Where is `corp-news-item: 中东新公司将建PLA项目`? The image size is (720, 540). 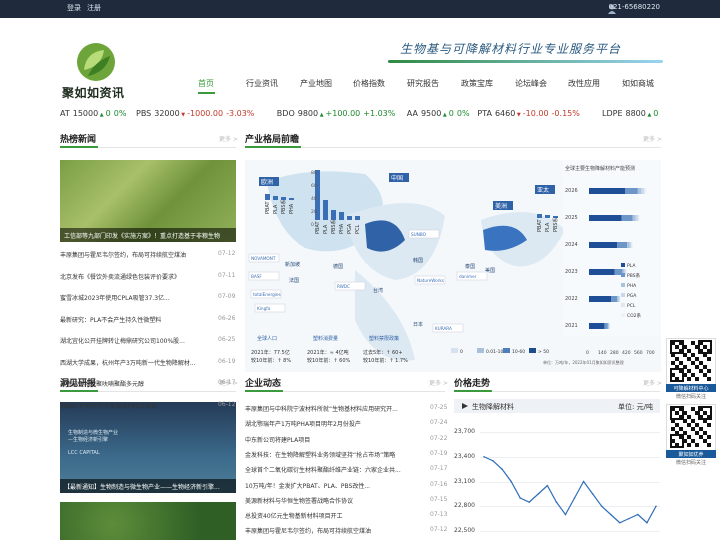
corp-news-item: 中东新公司将建PLA项目 is located at coordinates (335, 439).